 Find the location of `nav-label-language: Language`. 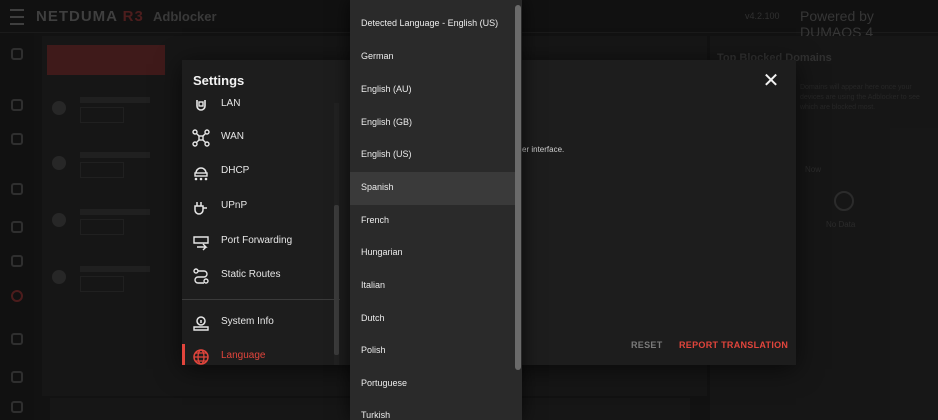

nav-label-language: Language is located at coordinates (243, 355).